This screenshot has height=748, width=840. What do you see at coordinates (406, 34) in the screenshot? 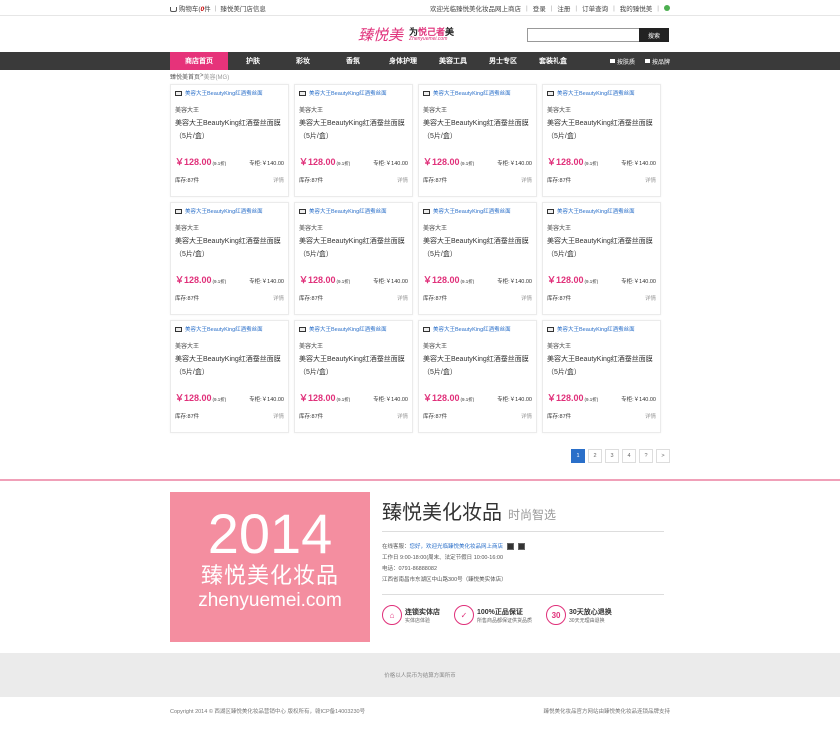
I see `logo: 臻悦美 为悦己者美 Zhenyuemei.com` at bounding box center [406, 34].